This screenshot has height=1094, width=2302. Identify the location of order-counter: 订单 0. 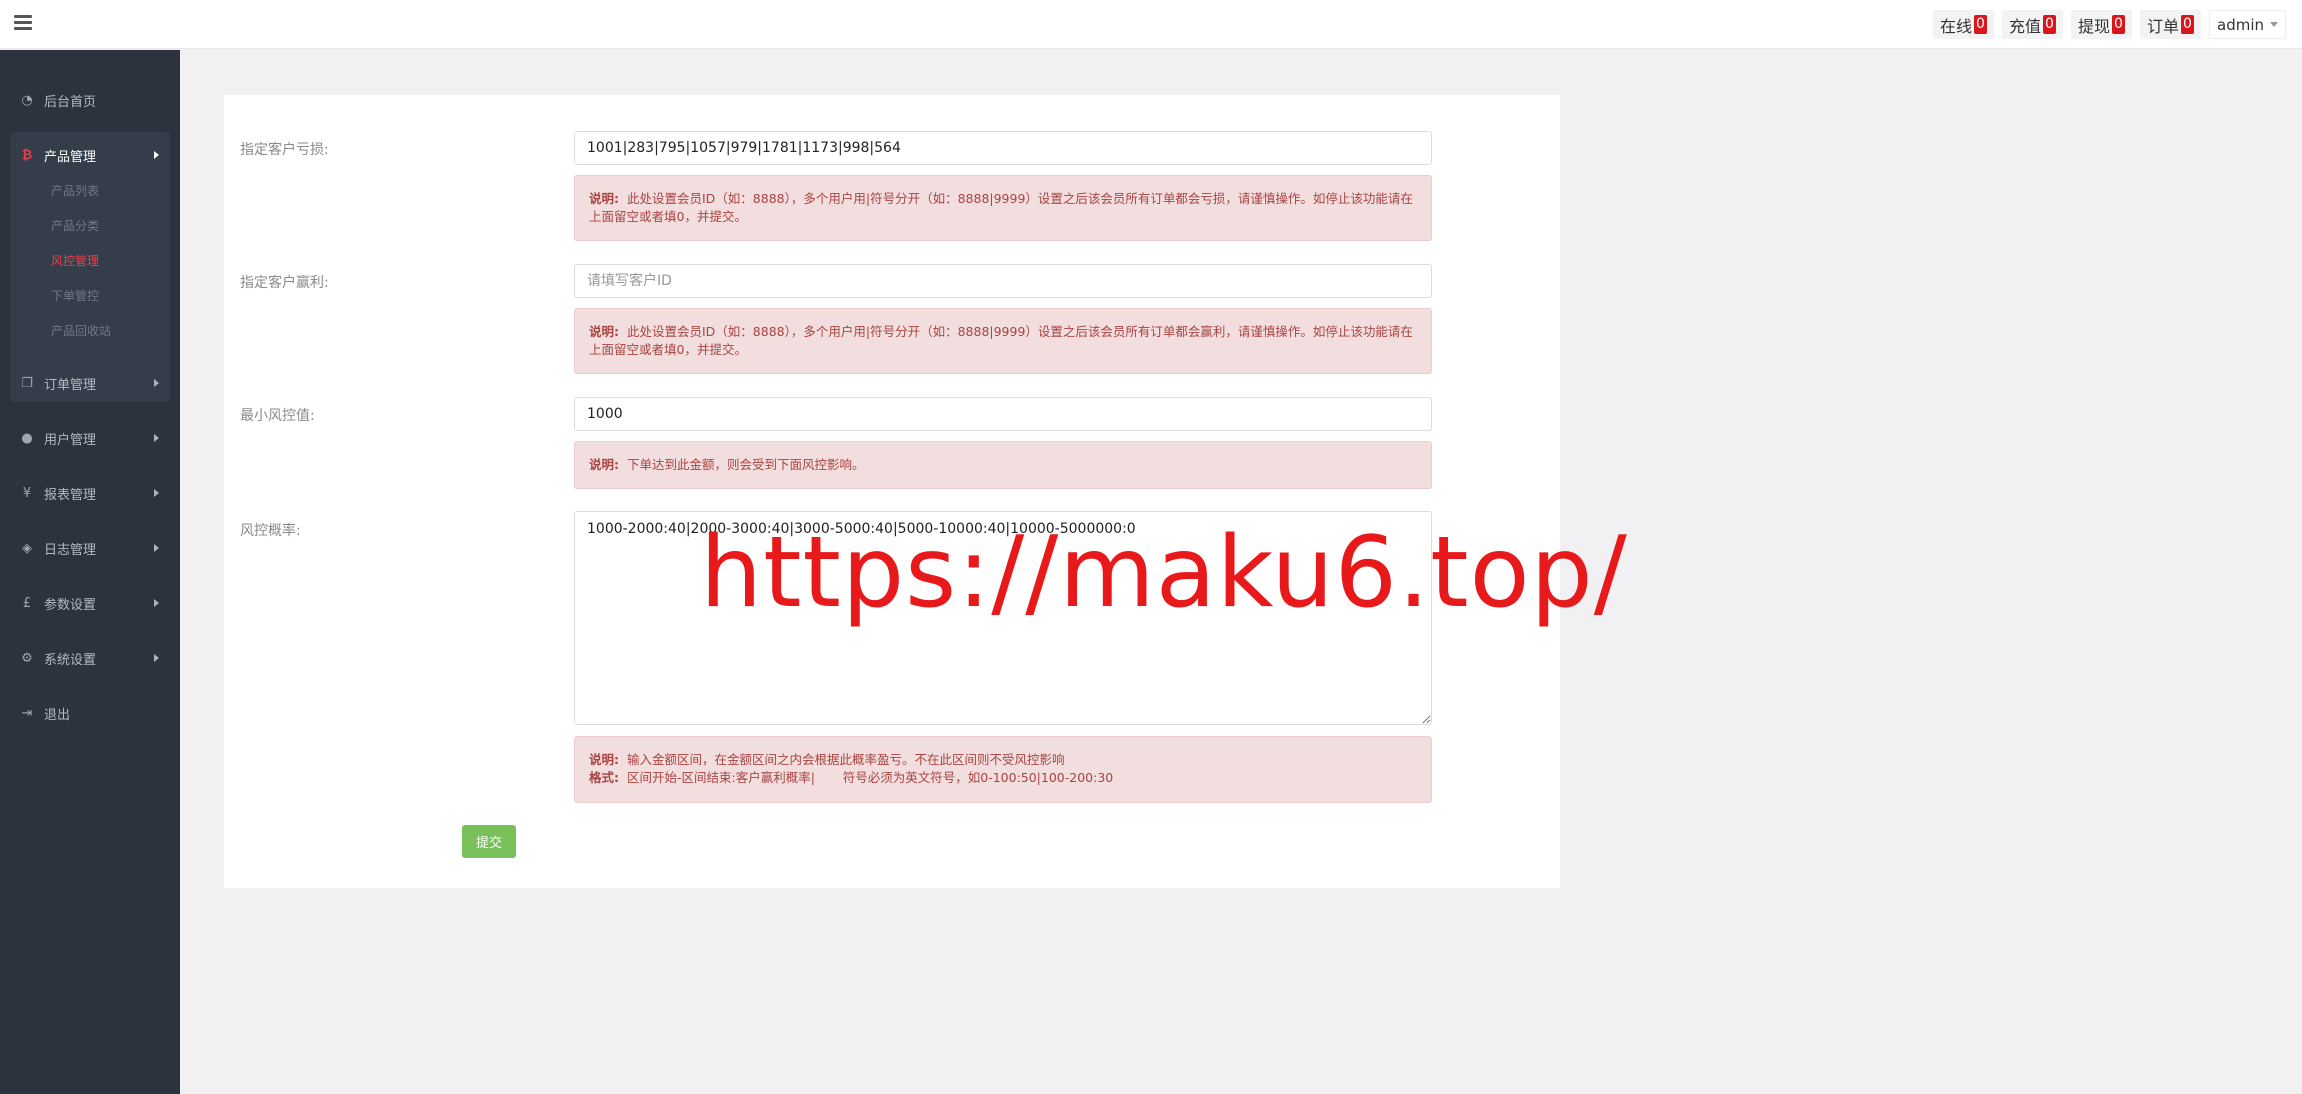
(2170, 24).